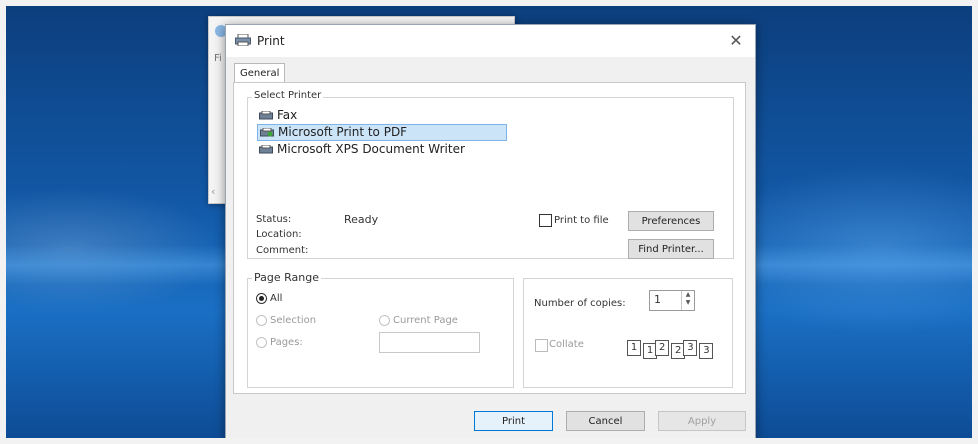 This screenshot has height=444, width=978. Describe the element at coordinates (429, 342) in the screenshot. I see `pages-input` at that location.